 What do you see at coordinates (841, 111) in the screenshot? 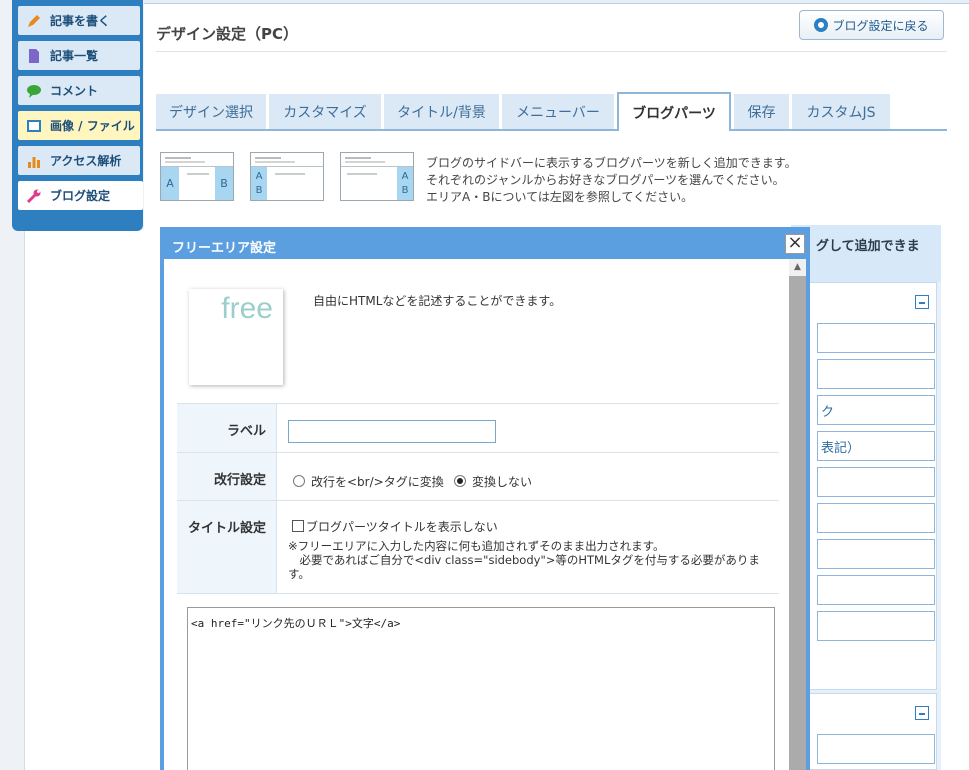
I see `tab-custom-js: カスタムJS` at bounding box center [841, 111].